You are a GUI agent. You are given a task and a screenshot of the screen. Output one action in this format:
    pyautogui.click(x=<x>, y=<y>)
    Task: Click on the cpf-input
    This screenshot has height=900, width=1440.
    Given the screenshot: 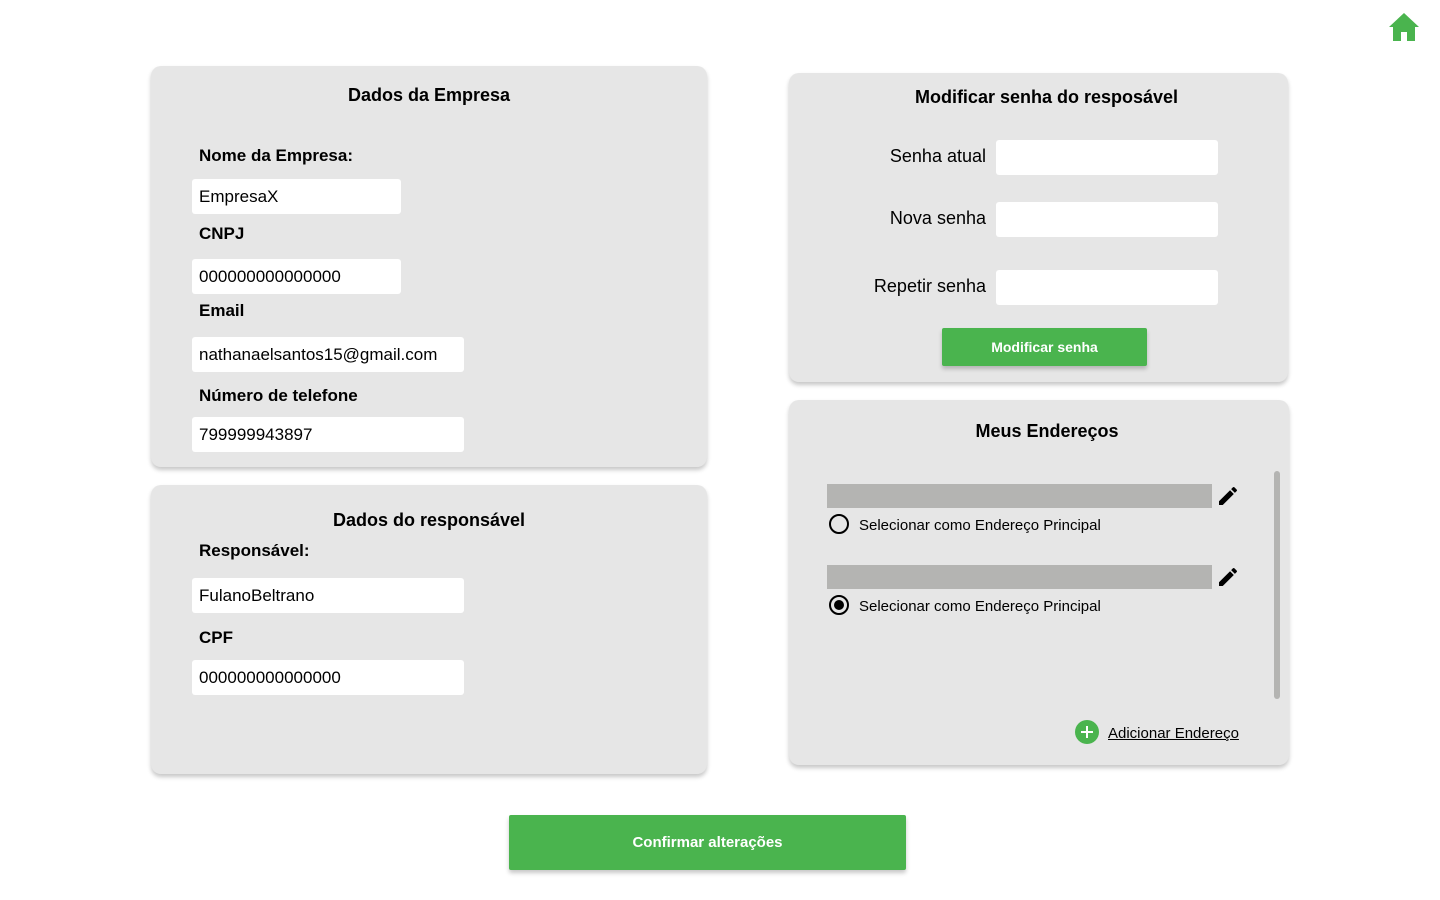 What is the action you would take?
    pyautogui.click(x=328, y=677)
    